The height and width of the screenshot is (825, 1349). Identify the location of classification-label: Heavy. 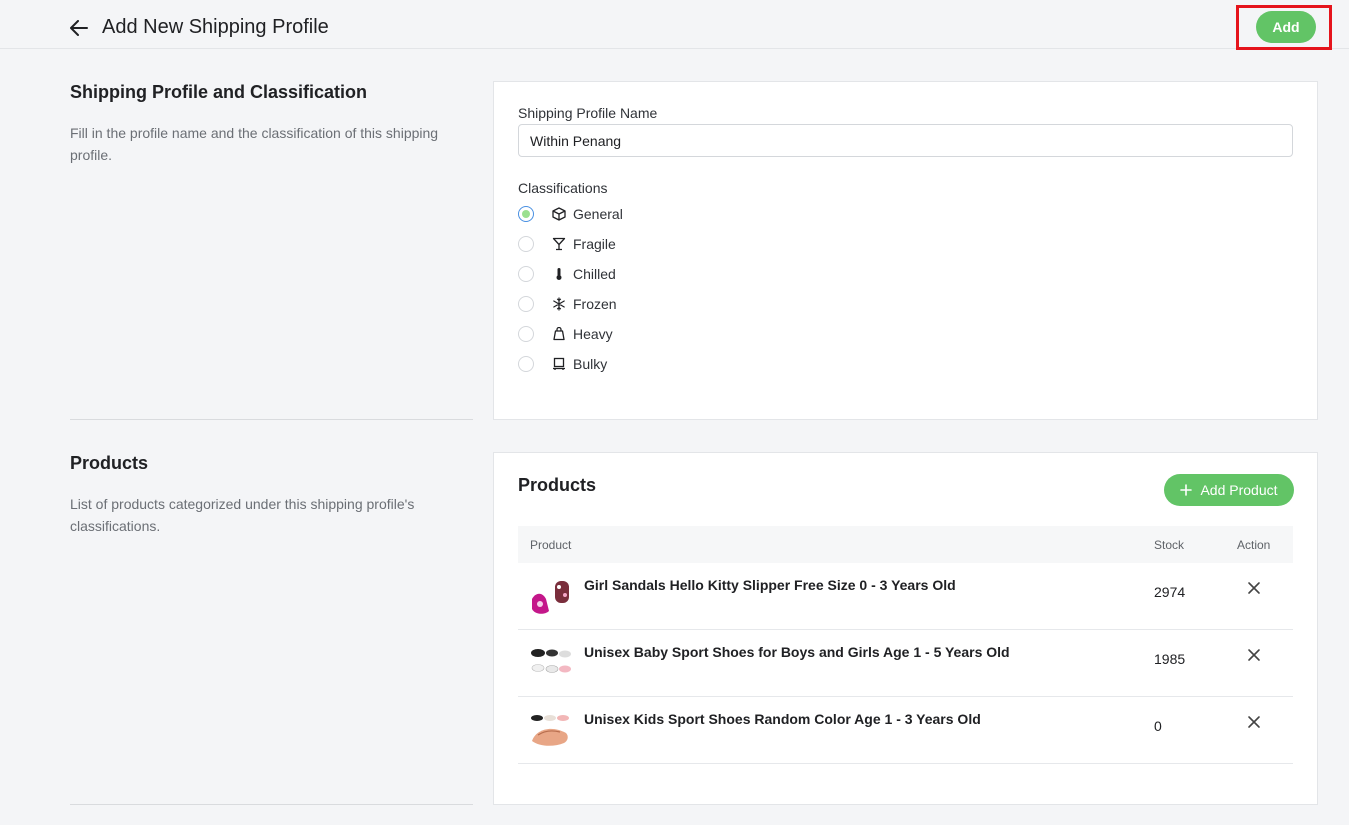
(593, 334).